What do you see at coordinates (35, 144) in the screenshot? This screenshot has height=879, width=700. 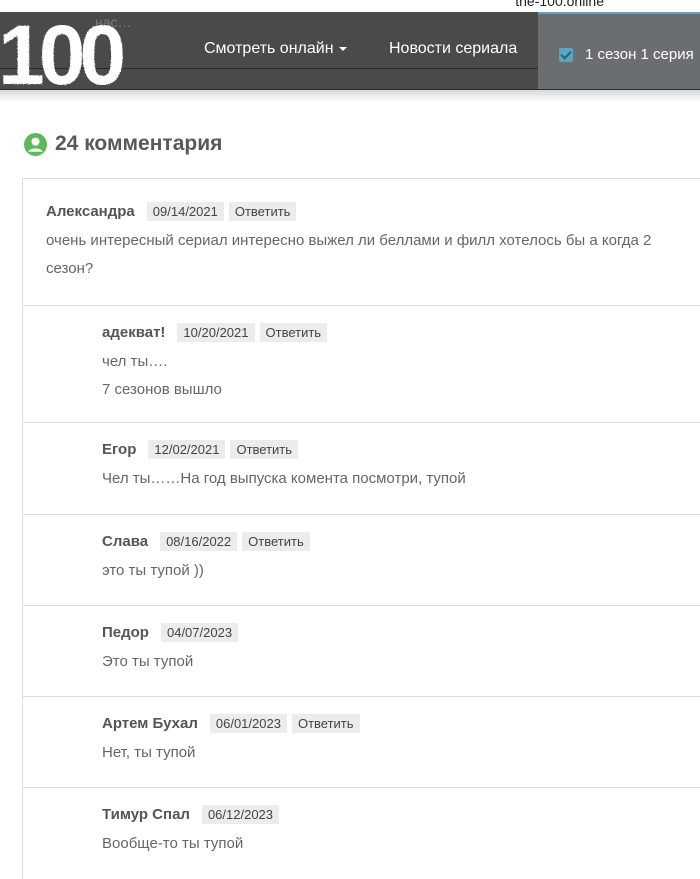 I see `user-circle-icon` at bounding box center [35, 144].